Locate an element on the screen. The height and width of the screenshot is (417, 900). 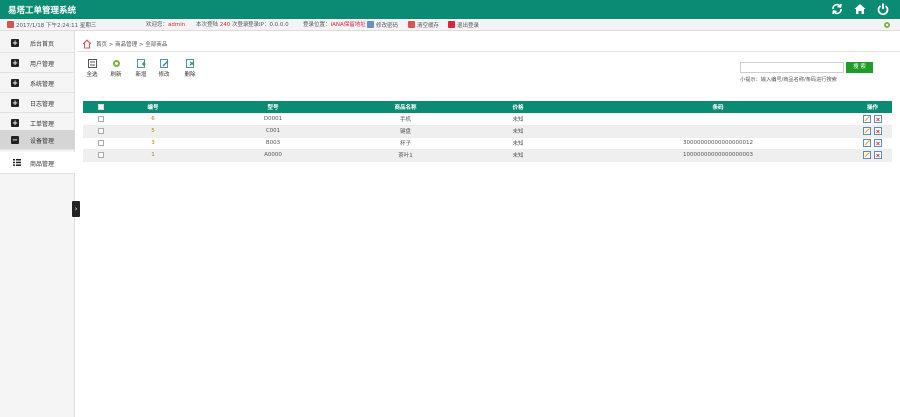
sidebar-item-label: 后台首页 is located at coordinates (42, 44).